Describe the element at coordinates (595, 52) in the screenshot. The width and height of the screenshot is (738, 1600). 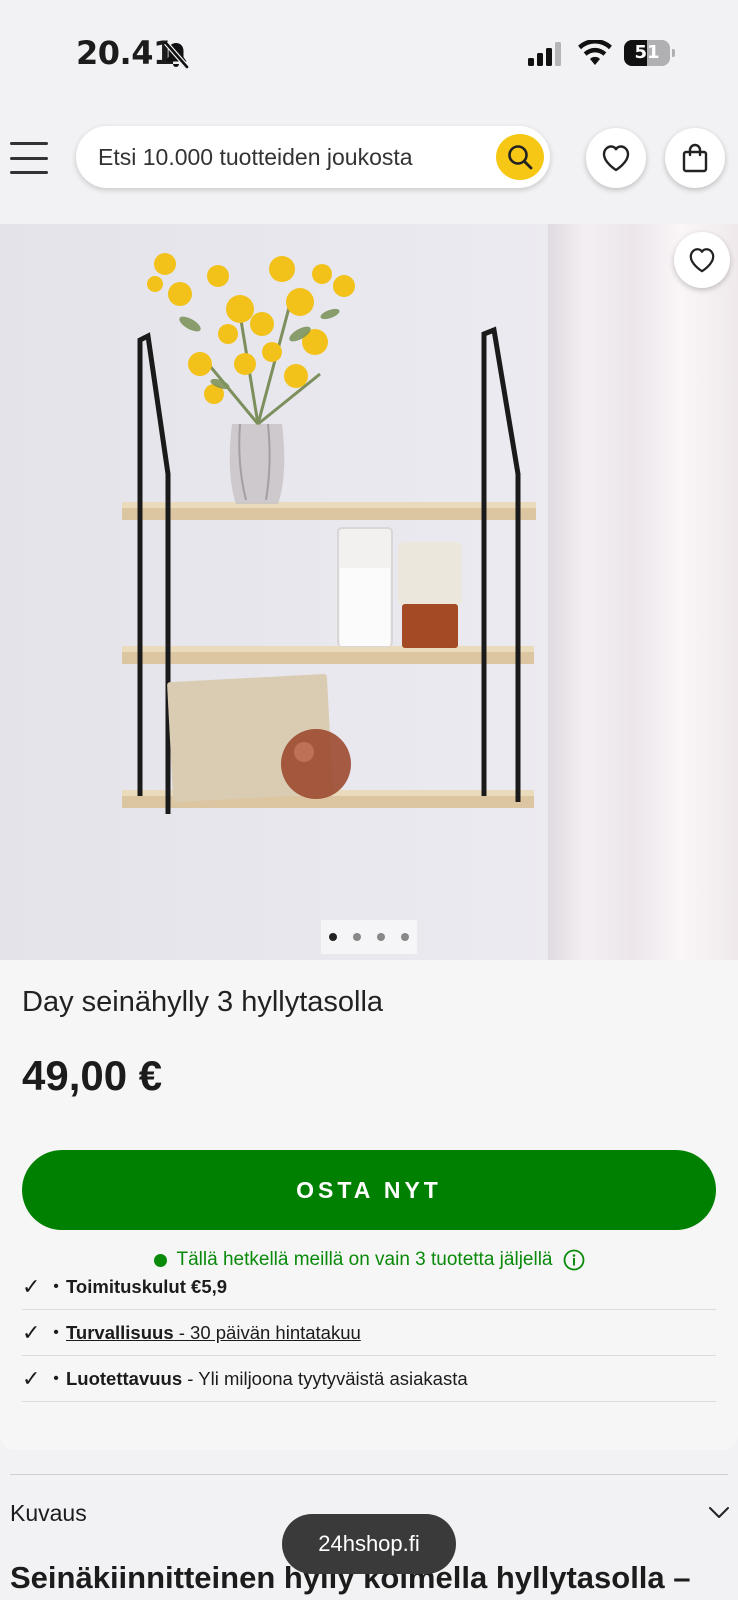
I see `wifi-icon` at that location.